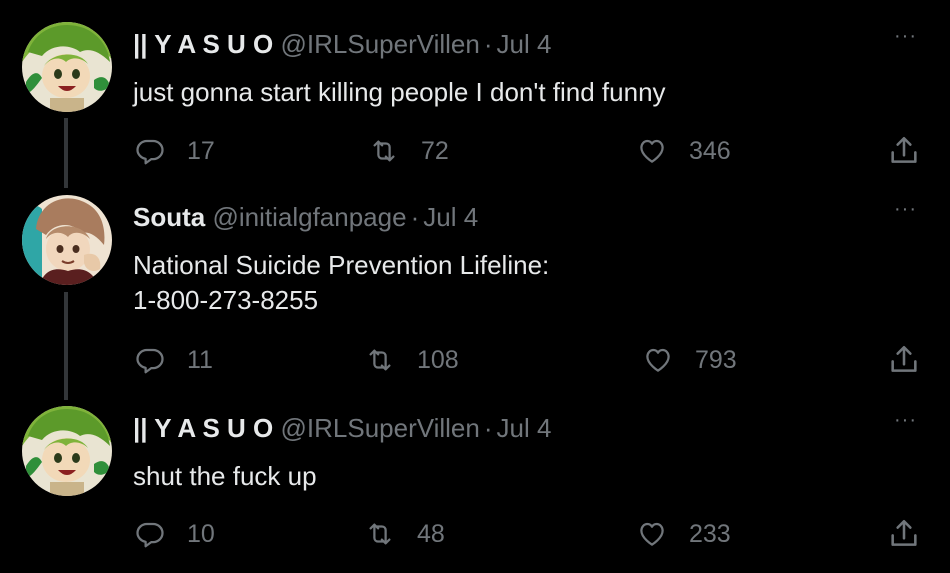 This screenshot has height=573, width=950. What do you see at coordinates (201, 533) in the screenshot?
I see `reply-count: 10` at bounding box center [201, 533].